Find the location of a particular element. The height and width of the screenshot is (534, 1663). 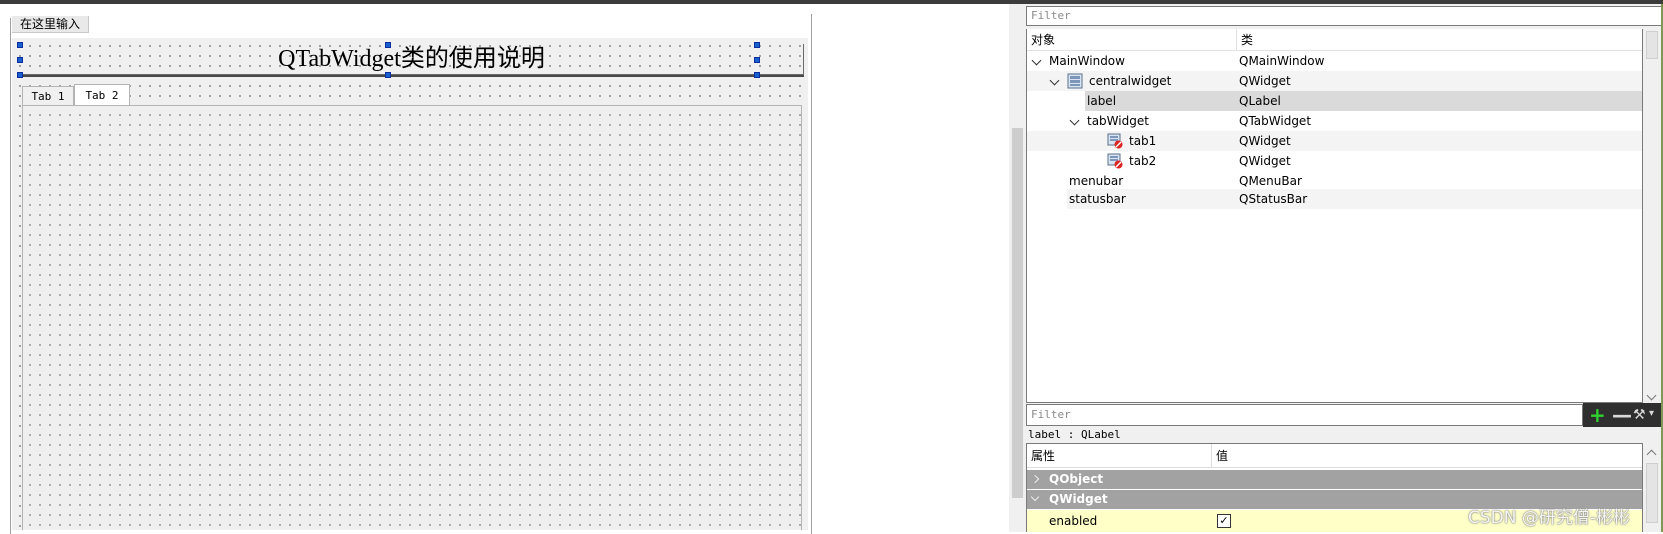

row-class-name: QLabel is located at coordinates (1260, 101).